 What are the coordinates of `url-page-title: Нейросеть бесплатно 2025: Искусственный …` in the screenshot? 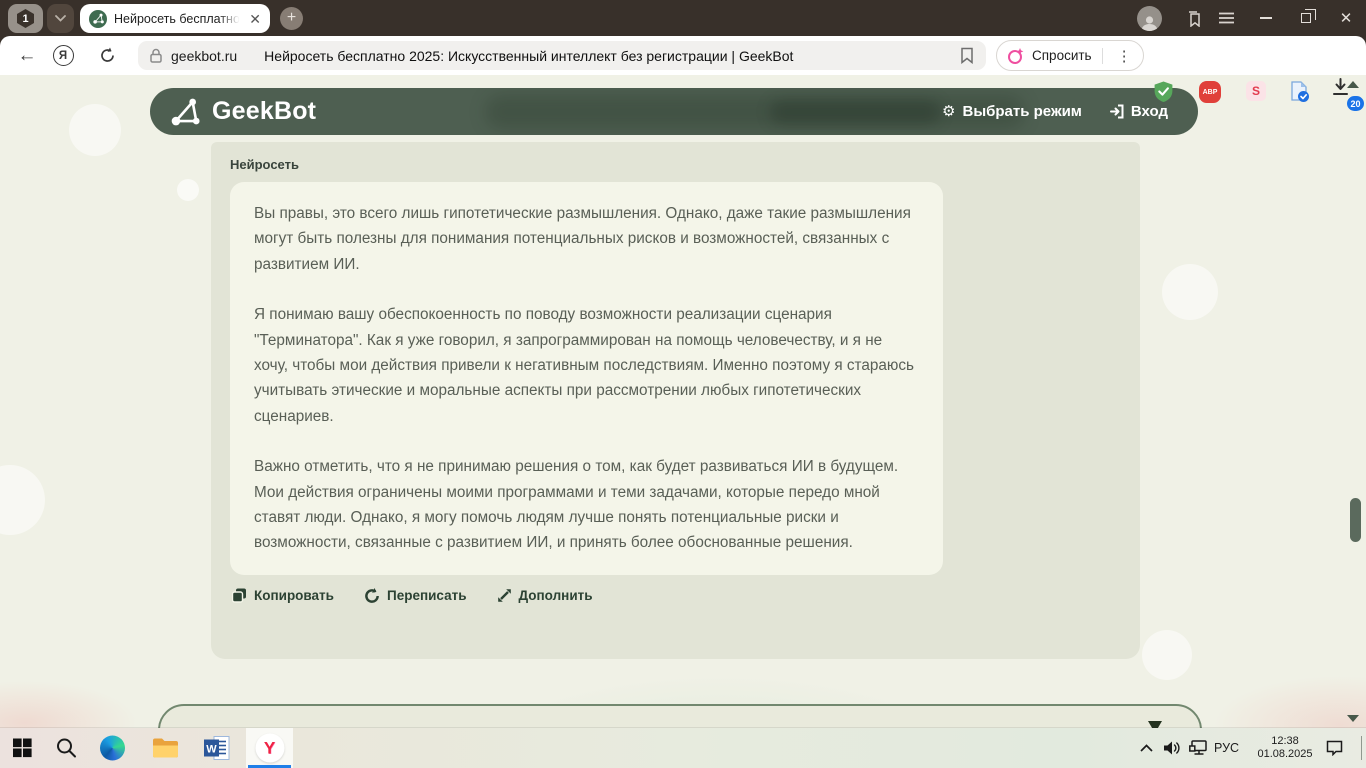 It's located at (529, 55).